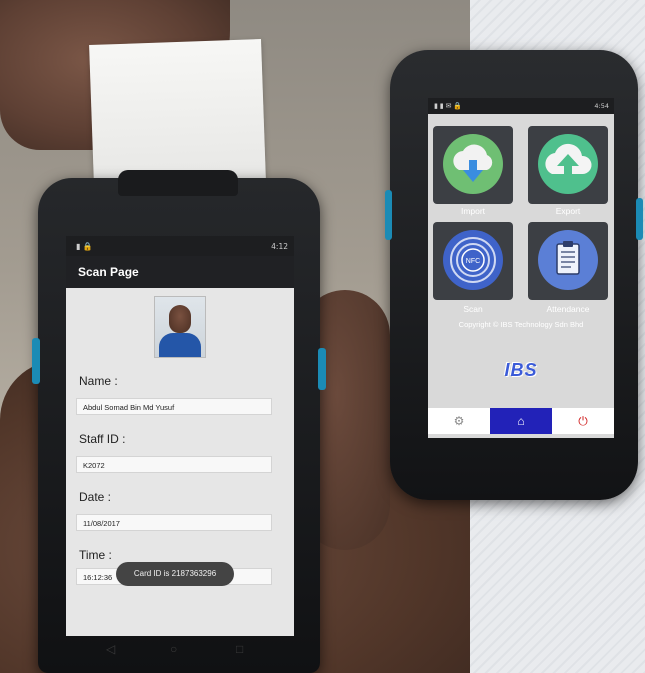  I want to click on name-field: Abdul Somad Bin Md Yusuf, so click(174, 406).